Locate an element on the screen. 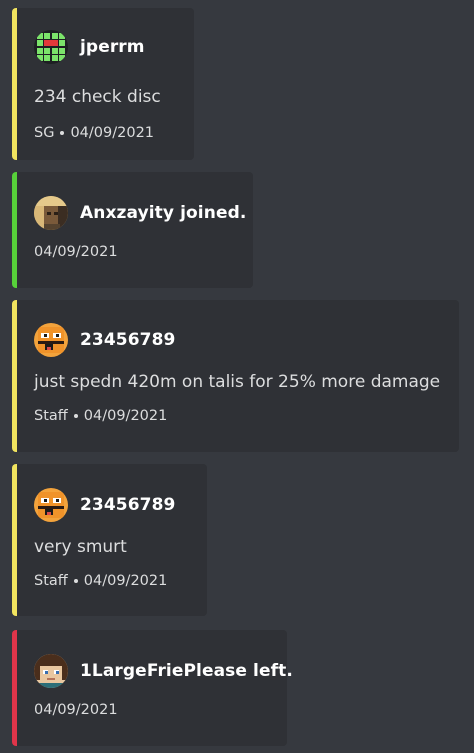  embed-footer: SG 04/09/2021 is located at coordinates (94, 133).